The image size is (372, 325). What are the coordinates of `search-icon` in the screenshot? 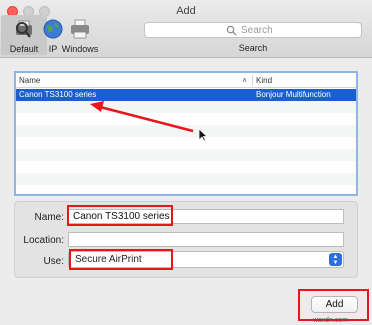 It's located at (231, 30).